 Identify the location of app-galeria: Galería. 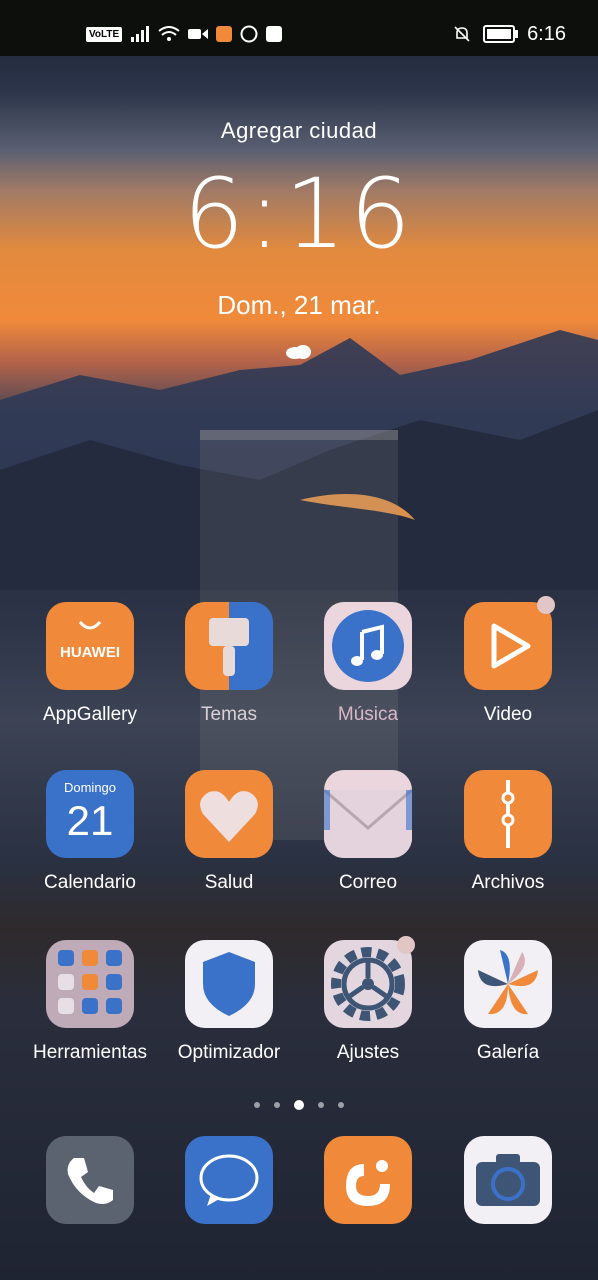
(508, 1002).